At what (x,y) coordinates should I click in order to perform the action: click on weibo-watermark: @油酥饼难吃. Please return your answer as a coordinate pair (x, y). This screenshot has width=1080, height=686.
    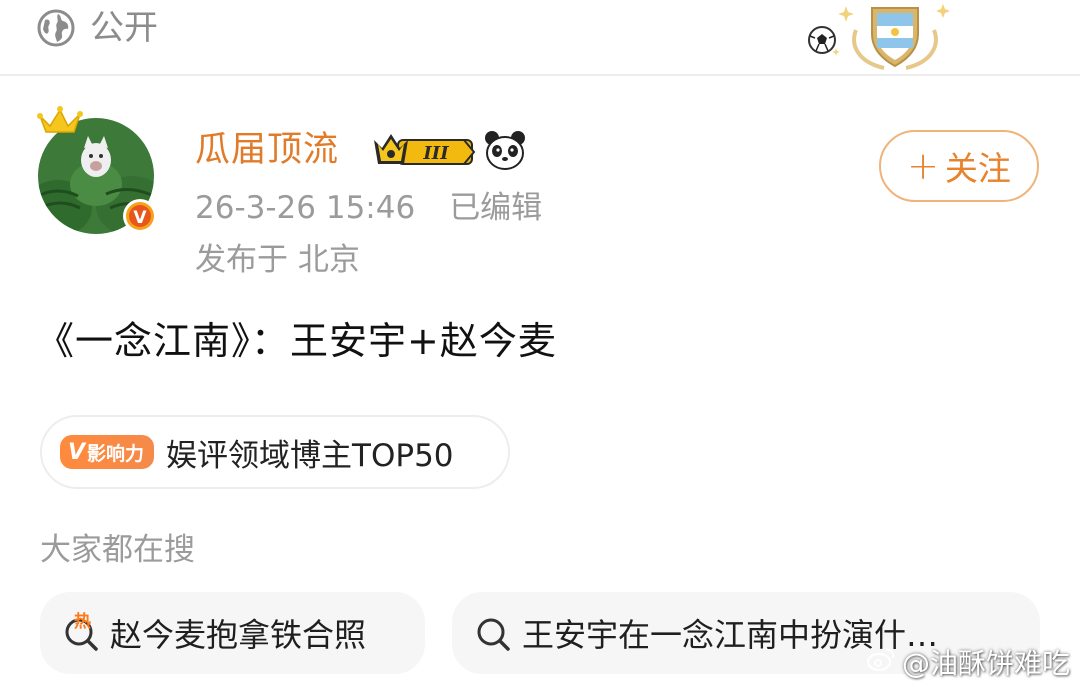
    Looking at the image, I should click on (968, 662).